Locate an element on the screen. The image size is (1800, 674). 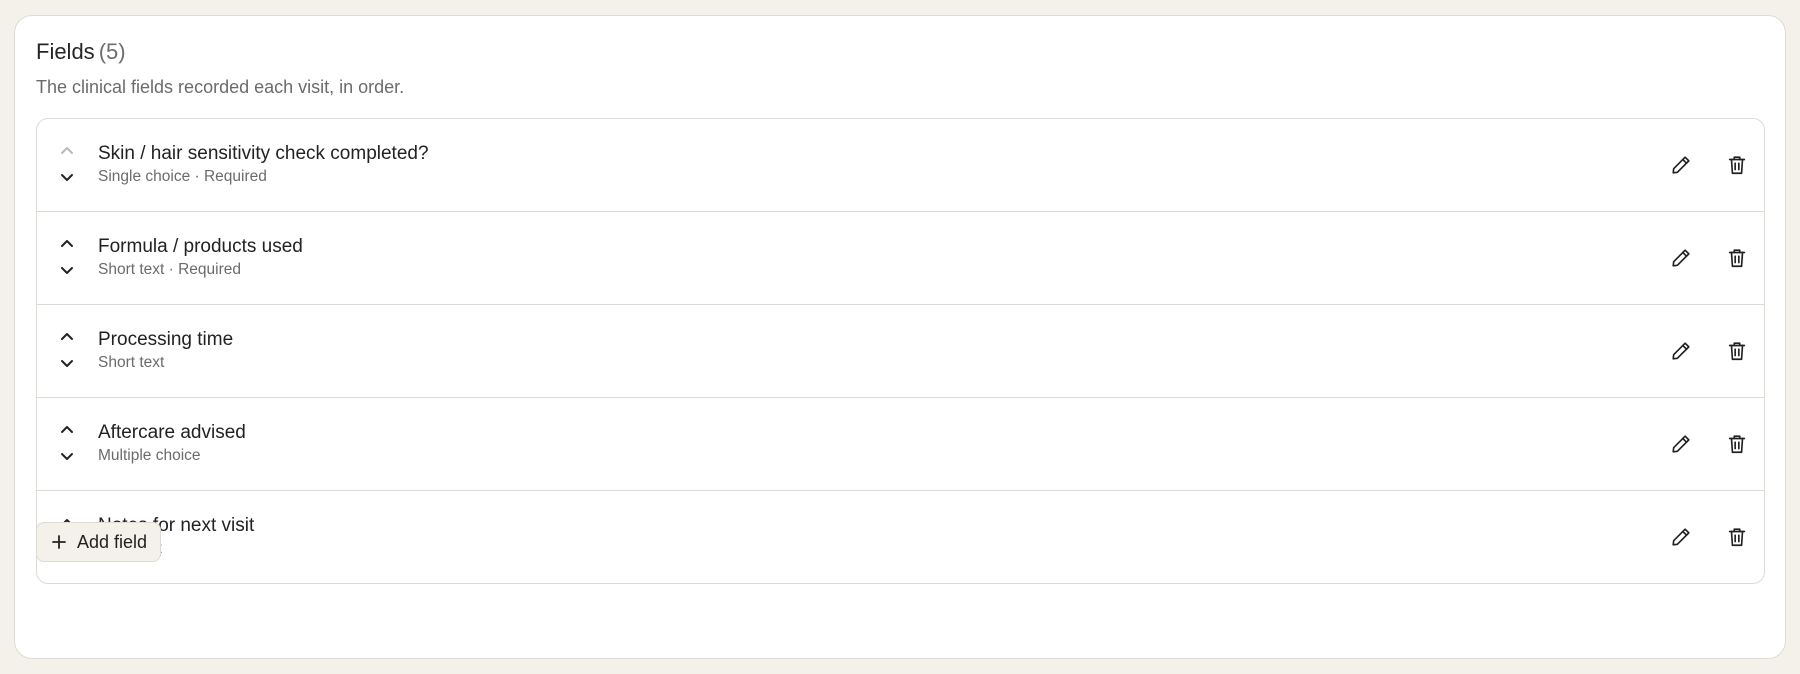
field-info: Aftercare advised Multiple choice is located at coordinates (172, 443).